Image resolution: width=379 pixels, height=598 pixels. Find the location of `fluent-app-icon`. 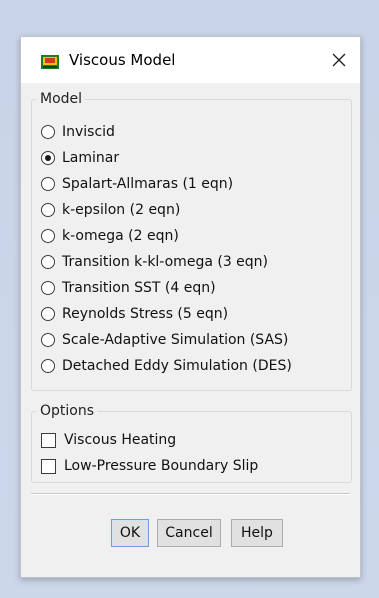

fluent-app-icon is located at coordinates (50, 61).